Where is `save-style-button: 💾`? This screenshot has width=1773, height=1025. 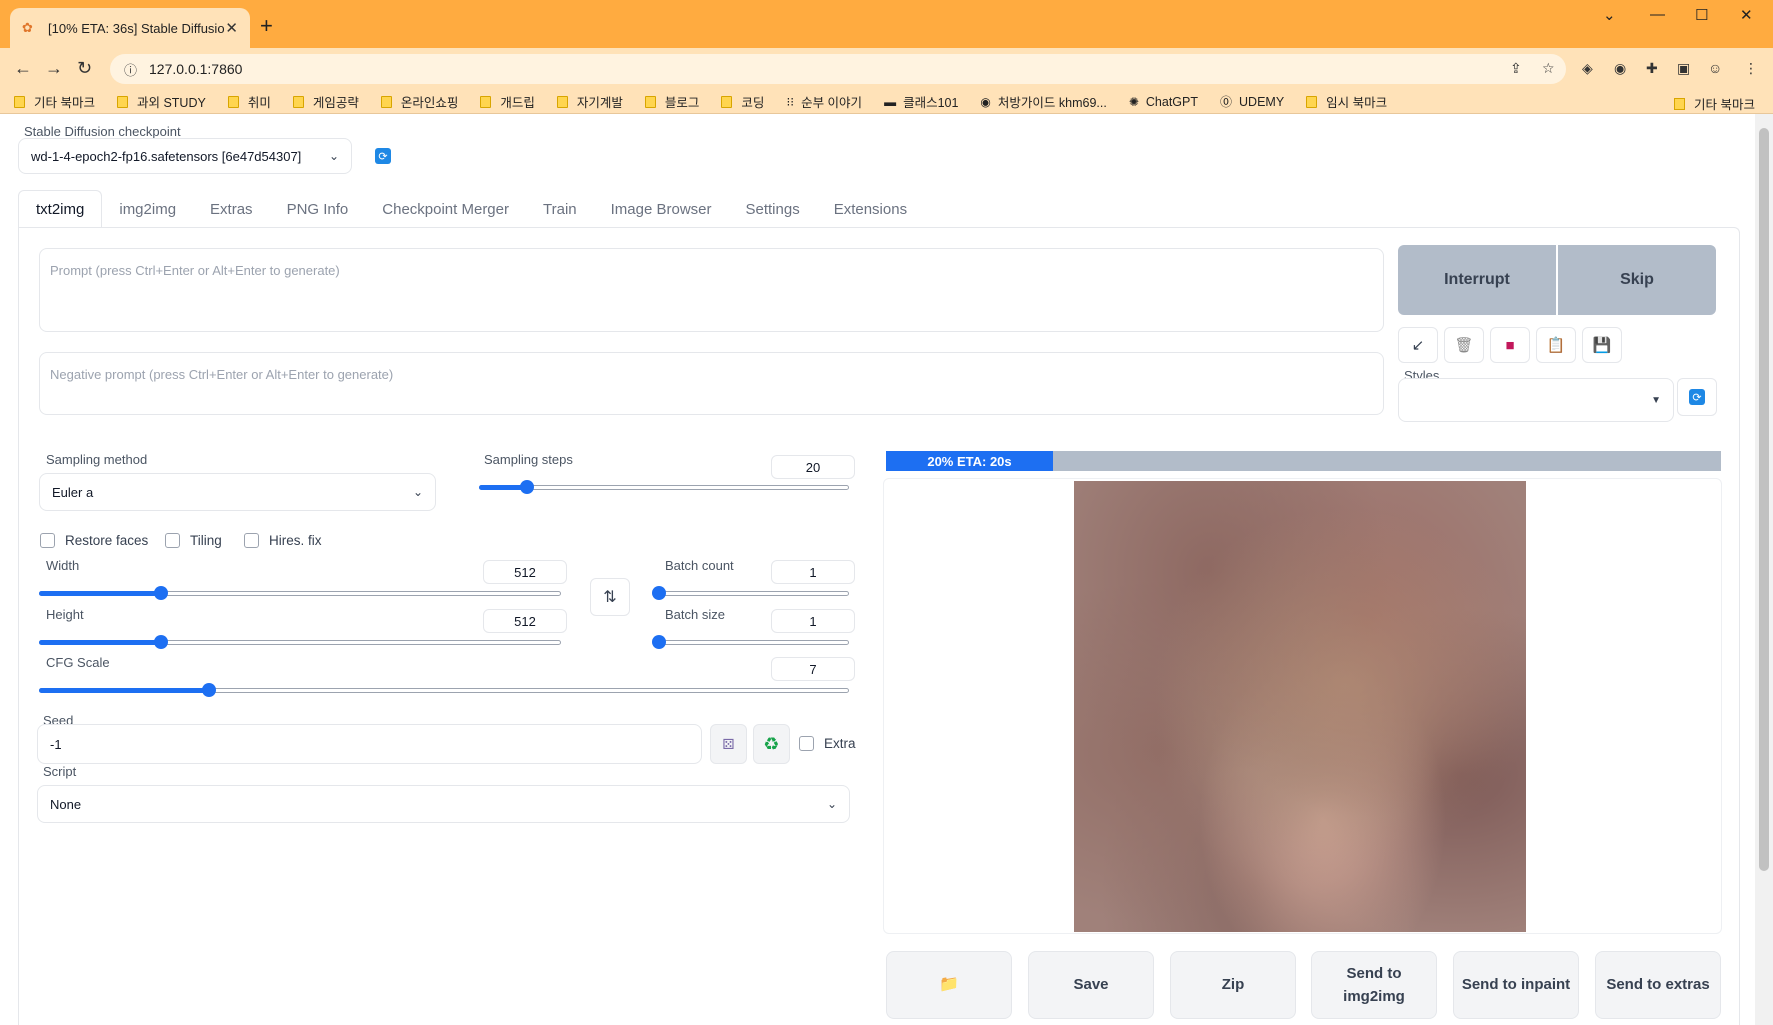 save-style-button: 💾 is located at coordinates (1602, 345).